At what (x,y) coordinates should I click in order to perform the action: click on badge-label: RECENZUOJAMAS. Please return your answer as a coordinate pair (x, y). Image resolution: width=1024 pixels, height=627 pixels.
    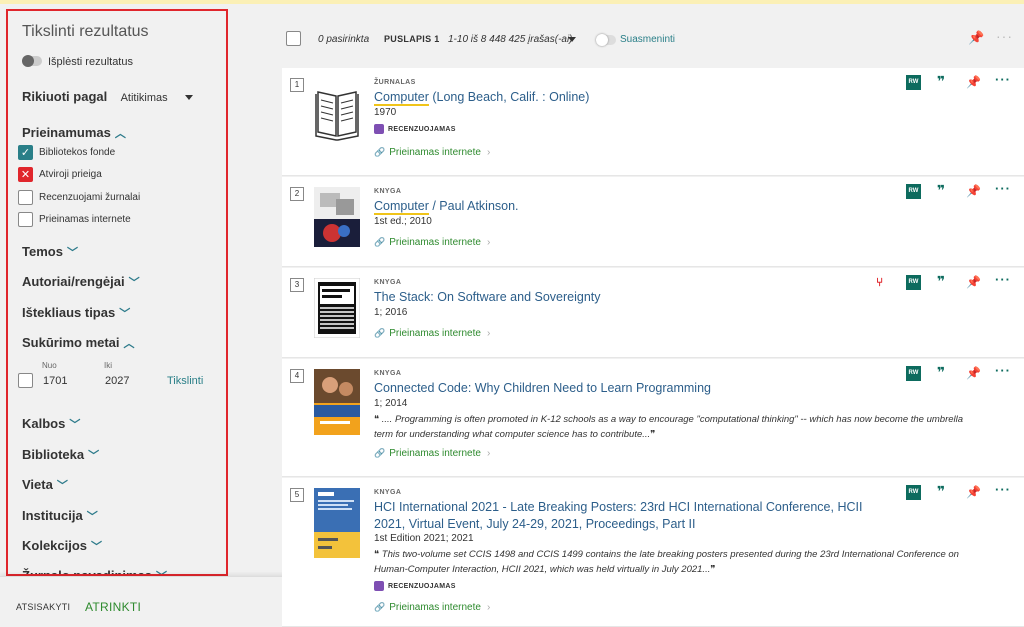
    Looking at the image, I should click on (422, 586).